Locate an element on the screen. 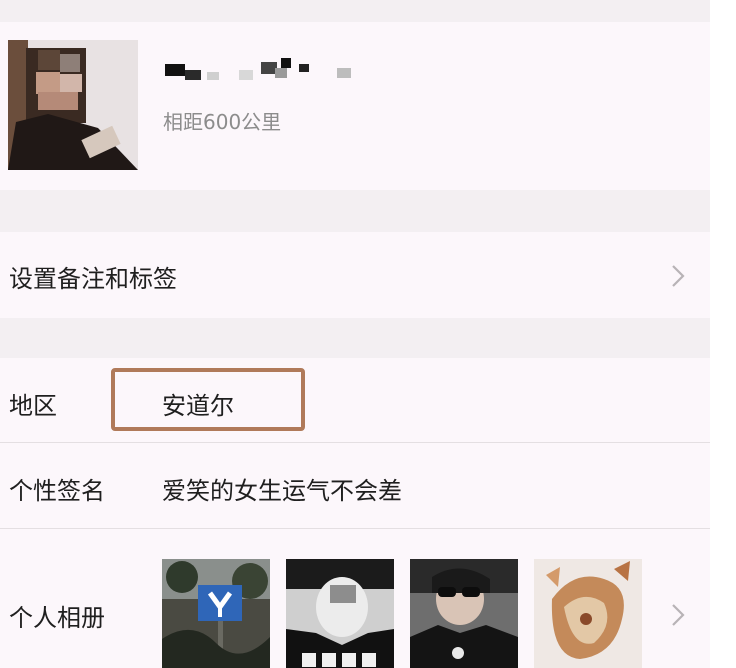 The image size is (736, 668). woman-sunglasses-photo-icon is located at coordinates (464, 613).